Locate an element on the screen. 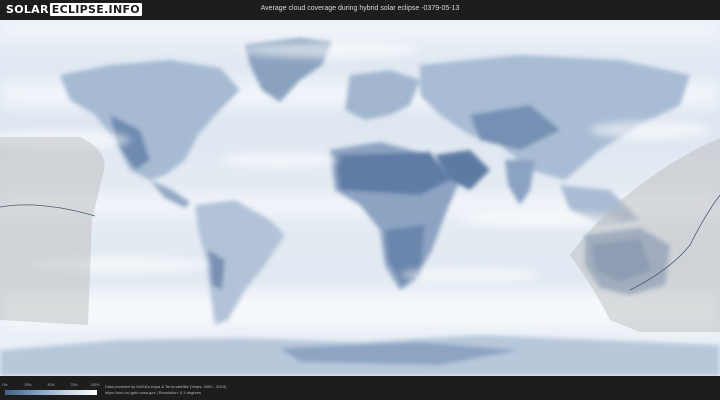  legend-tick-25: 25% is located at coordinates (28, 385).